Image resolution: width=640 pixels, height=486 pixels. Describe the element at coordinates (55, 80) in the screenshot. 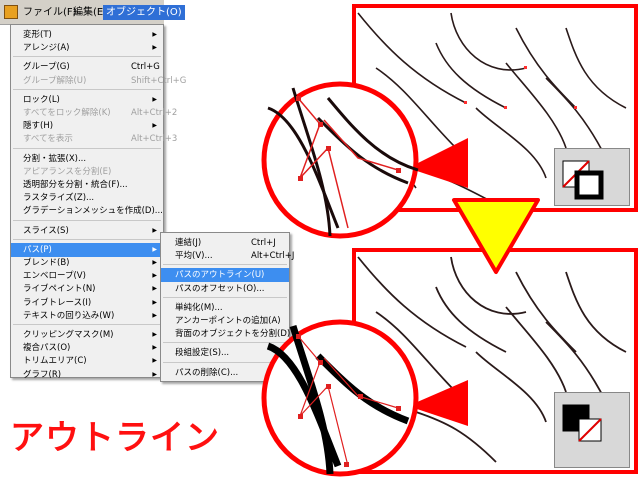

I see `menu-item-label: グループ解除(U)` at that location.